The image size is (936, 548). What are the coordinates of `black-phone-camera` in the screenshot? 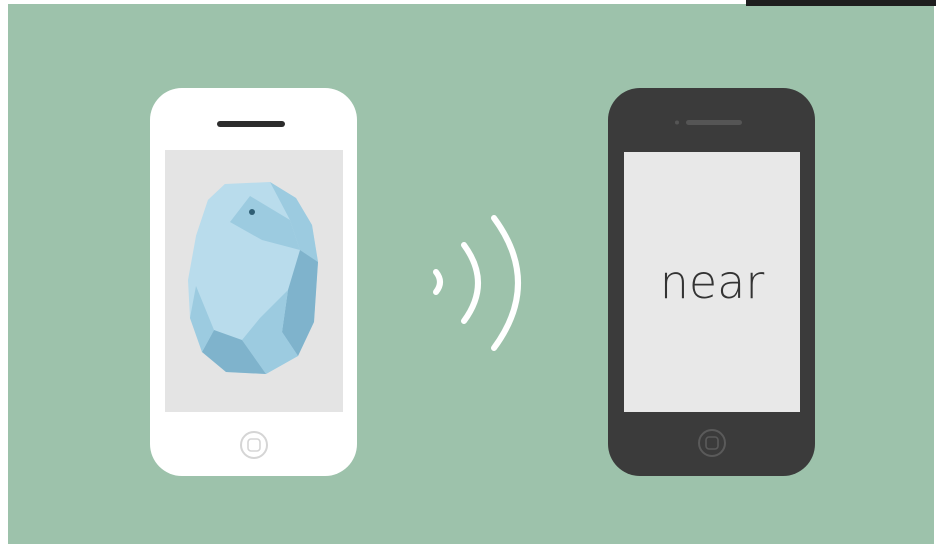 It's located at (677, 122).